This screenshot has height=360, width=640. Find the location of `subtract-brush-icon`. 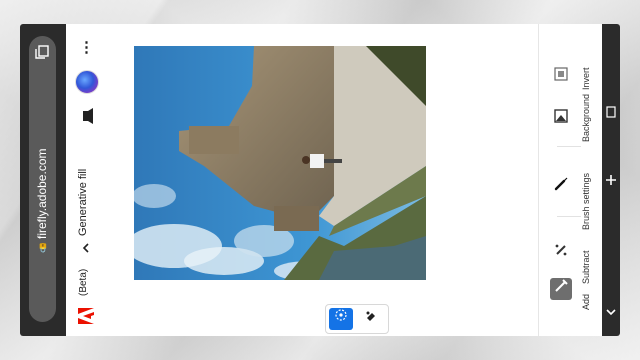

subtract-brush-icon is located at coordinates (561, 253).